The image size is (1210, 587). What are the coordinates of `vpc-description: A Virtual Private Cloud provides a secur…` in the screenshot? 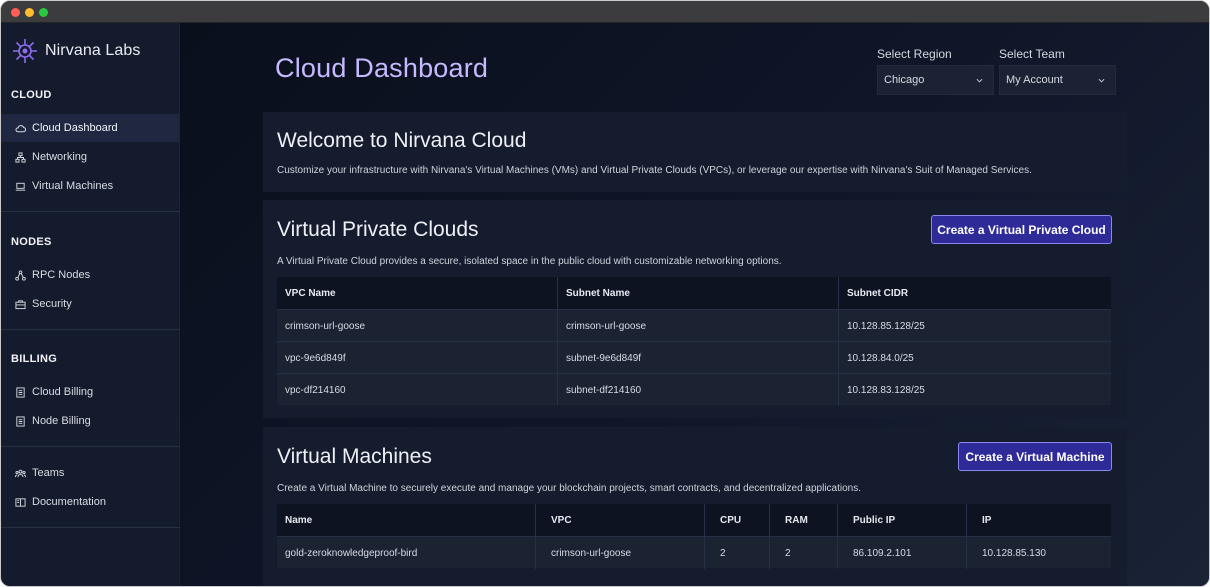 It's located at (529, 261).